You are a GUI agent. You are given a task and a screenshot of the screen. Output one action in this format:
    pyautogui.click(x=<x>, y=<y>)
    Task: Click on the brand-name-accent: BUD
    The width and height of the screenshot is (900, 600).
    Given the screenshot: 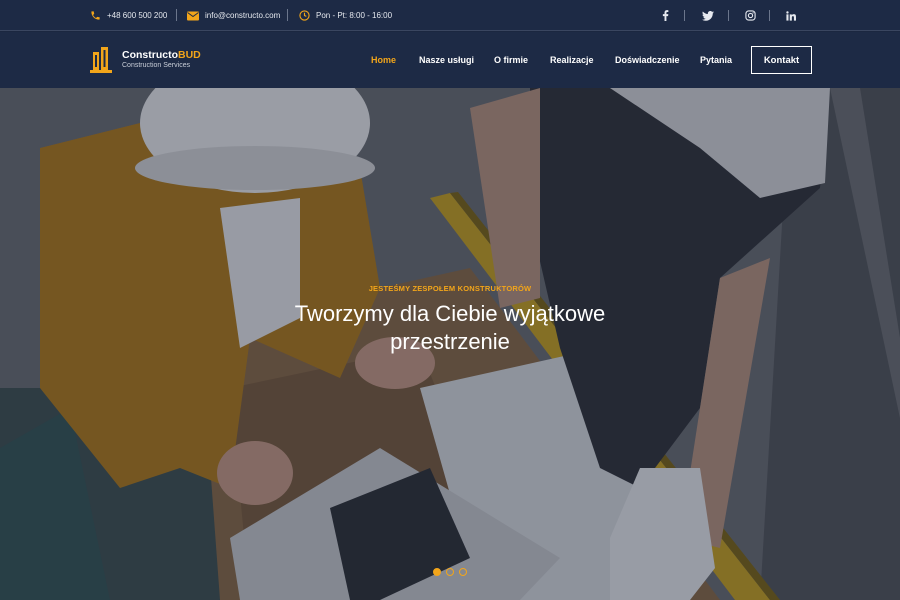 What is the action you would take?
    pyautogui.click(x=189, y=54)
    